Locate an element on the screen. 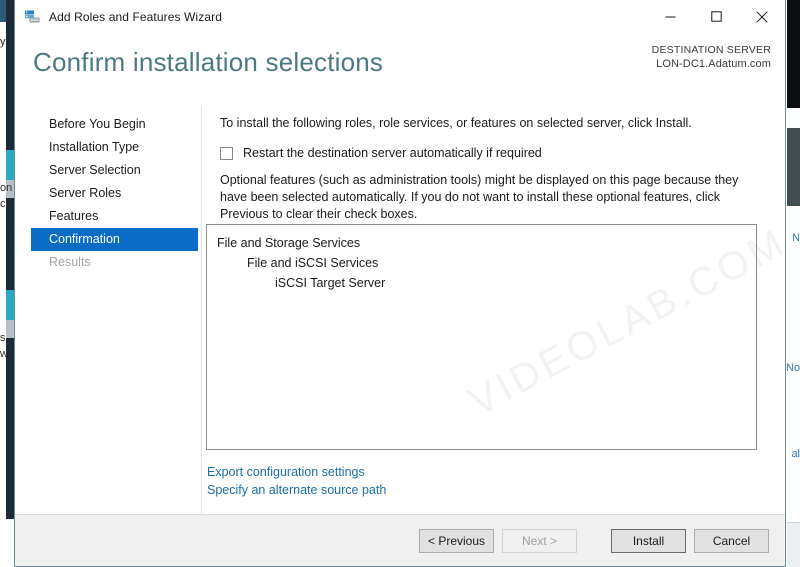  background-text-fragment: w is located at coordinates (4, 354).